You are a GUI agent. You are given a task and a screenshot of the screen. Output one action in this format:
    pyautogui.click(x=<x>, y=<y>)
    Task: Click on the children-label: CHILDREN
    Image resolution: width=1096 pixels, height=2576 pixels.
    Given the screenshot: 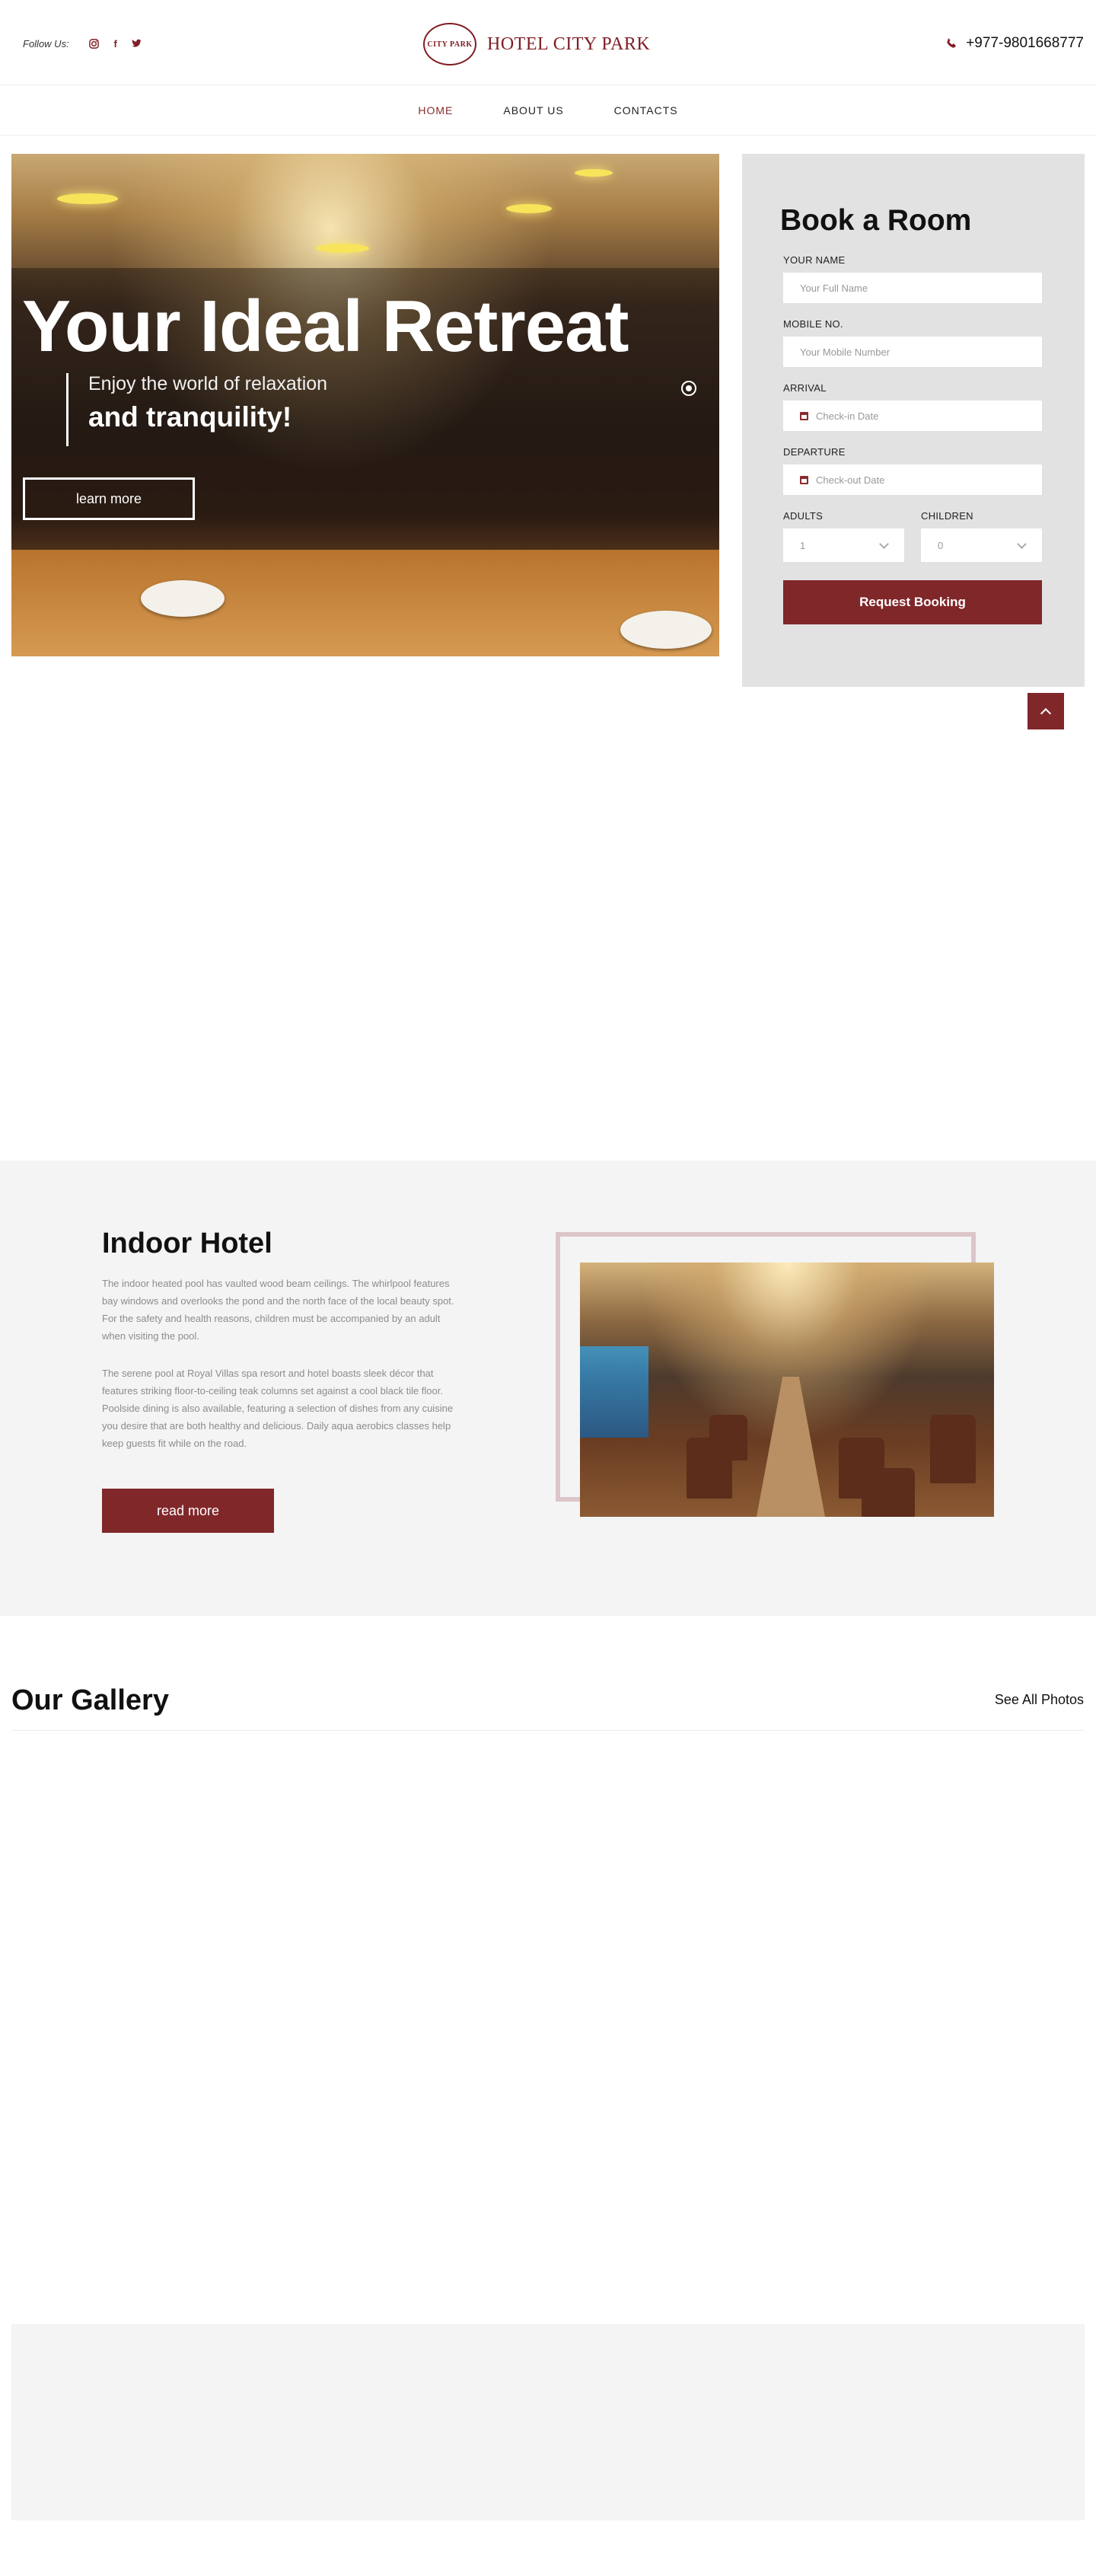 What is the action you would take?
    pyautogui.click(x=947, y=516)
    